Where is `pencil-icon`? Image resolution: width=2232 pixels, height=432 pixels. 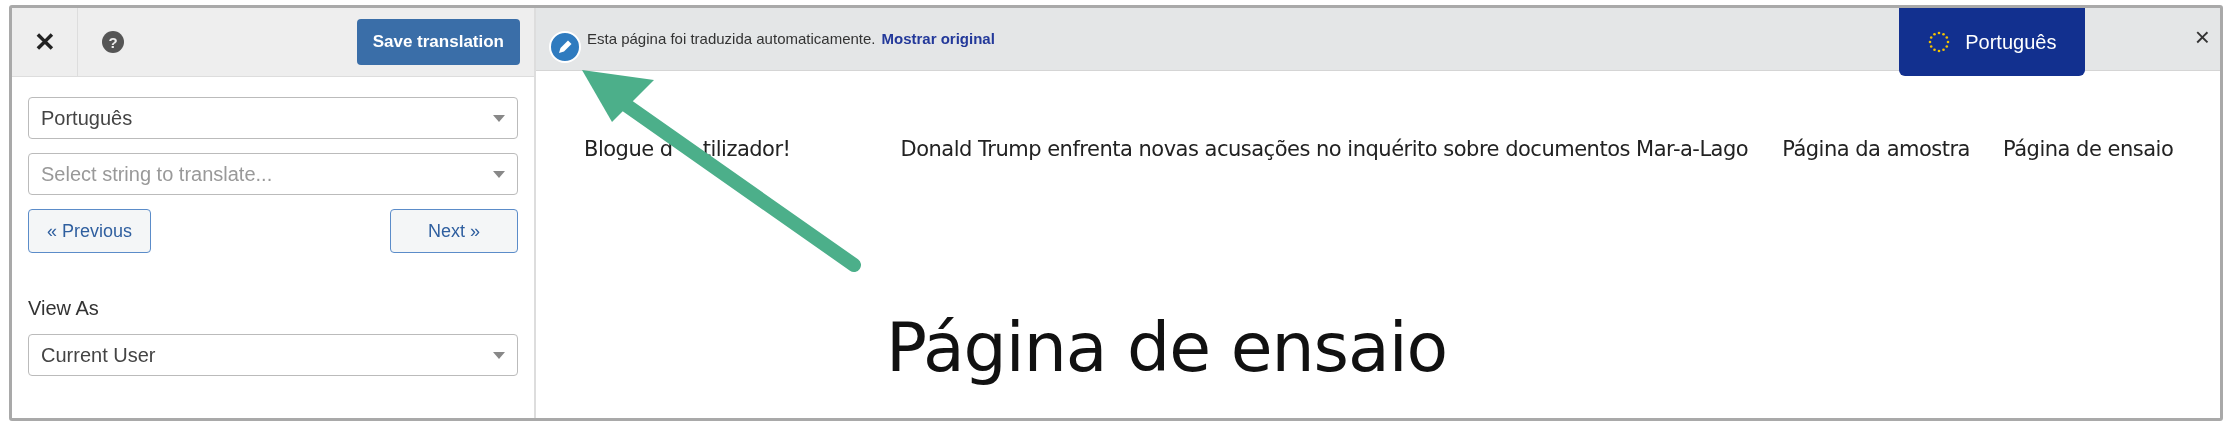 pencil-icon is located at coordinates (565, 47).